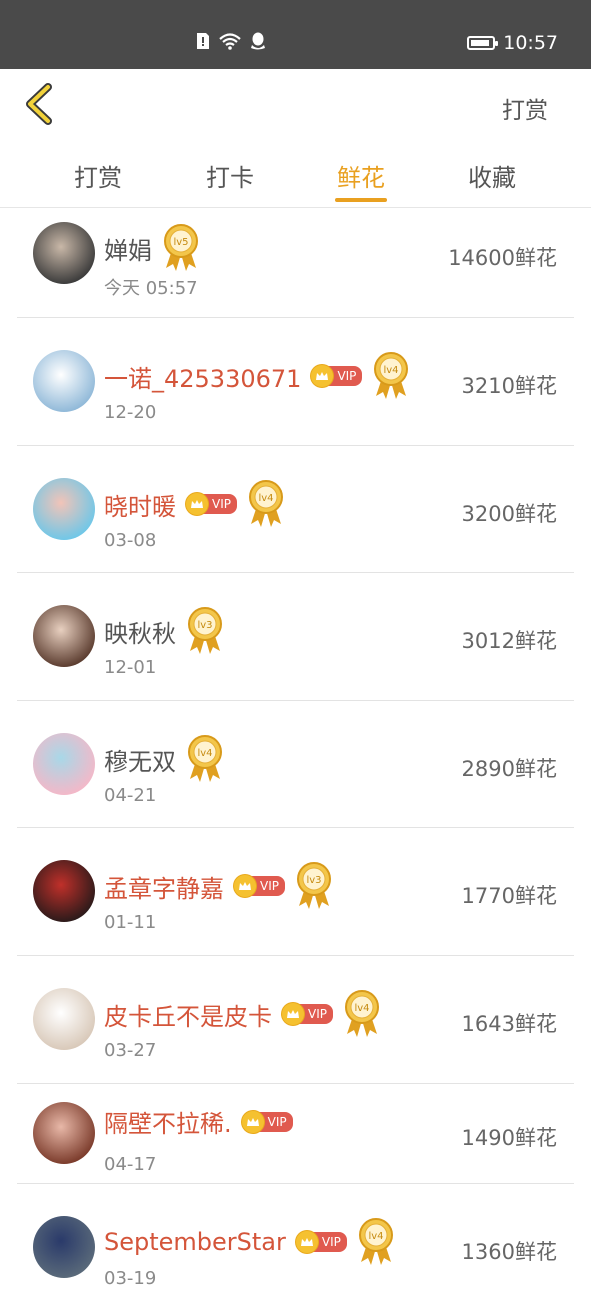  Describe the element at coordinates (509, 769) in the screenshot. I see `flower-amount: 2890鲜花` at that location.